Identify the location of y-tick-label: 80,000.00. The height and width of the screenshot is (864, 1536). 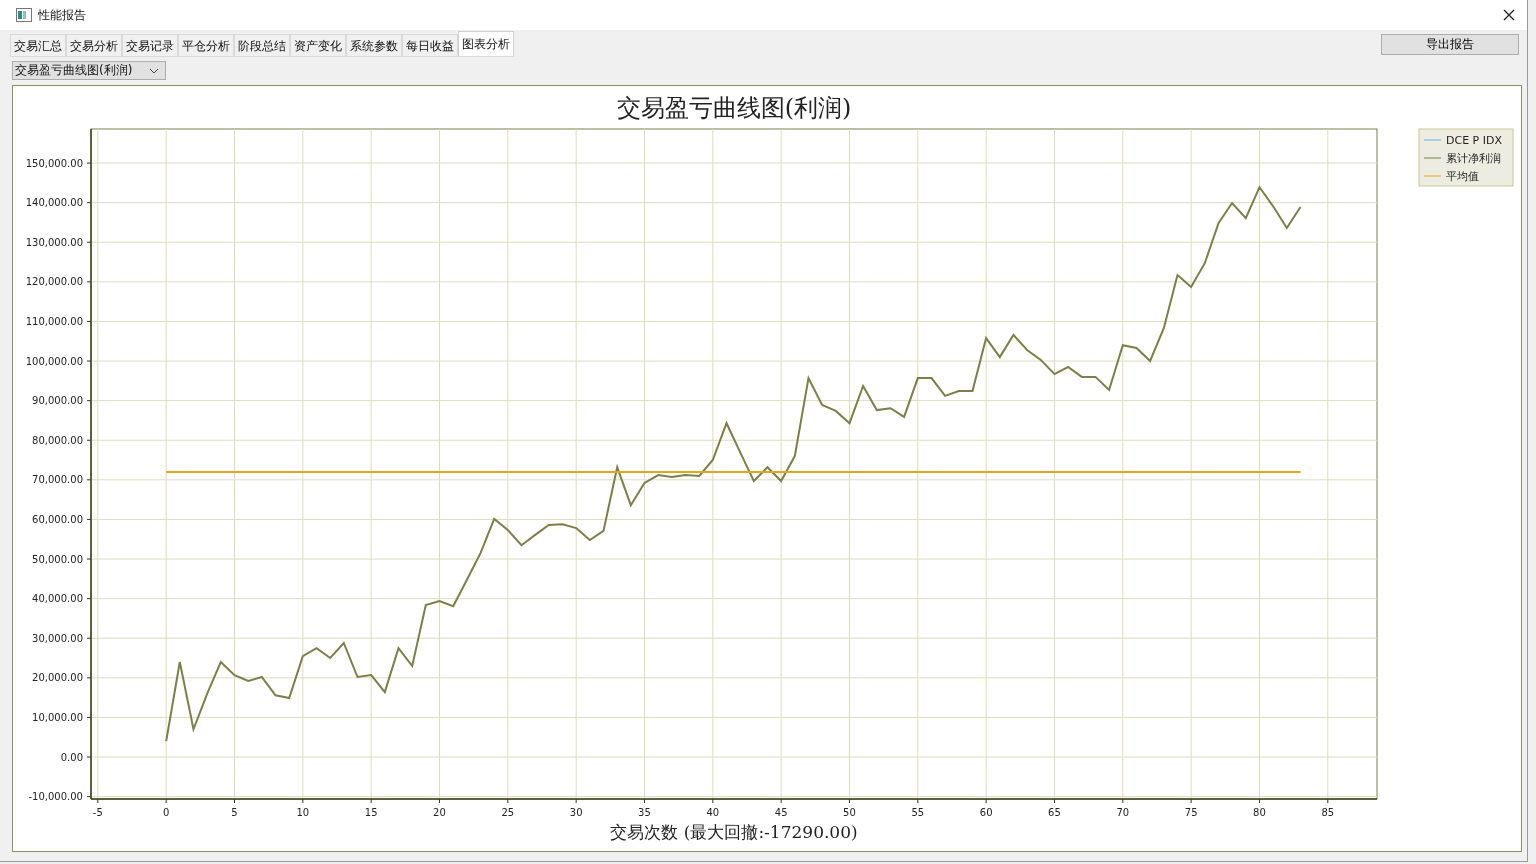
(57, 440).